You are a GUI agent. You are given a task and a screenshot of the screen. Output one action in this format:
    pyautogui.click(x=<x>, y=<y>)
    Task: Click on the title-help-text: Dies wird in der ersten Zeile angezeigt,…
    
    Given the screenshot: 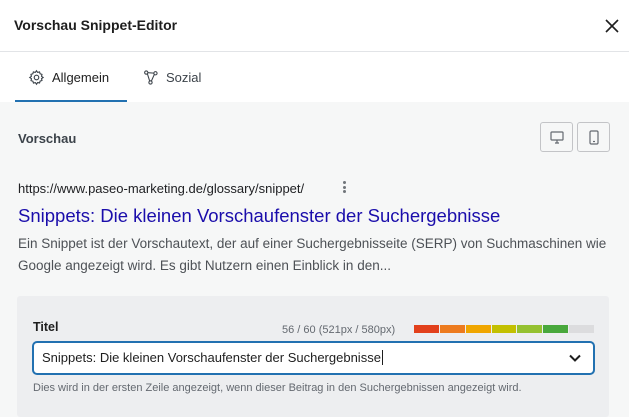 What is the action you would take?
    pyautogui.click(x=277, y=388)
    